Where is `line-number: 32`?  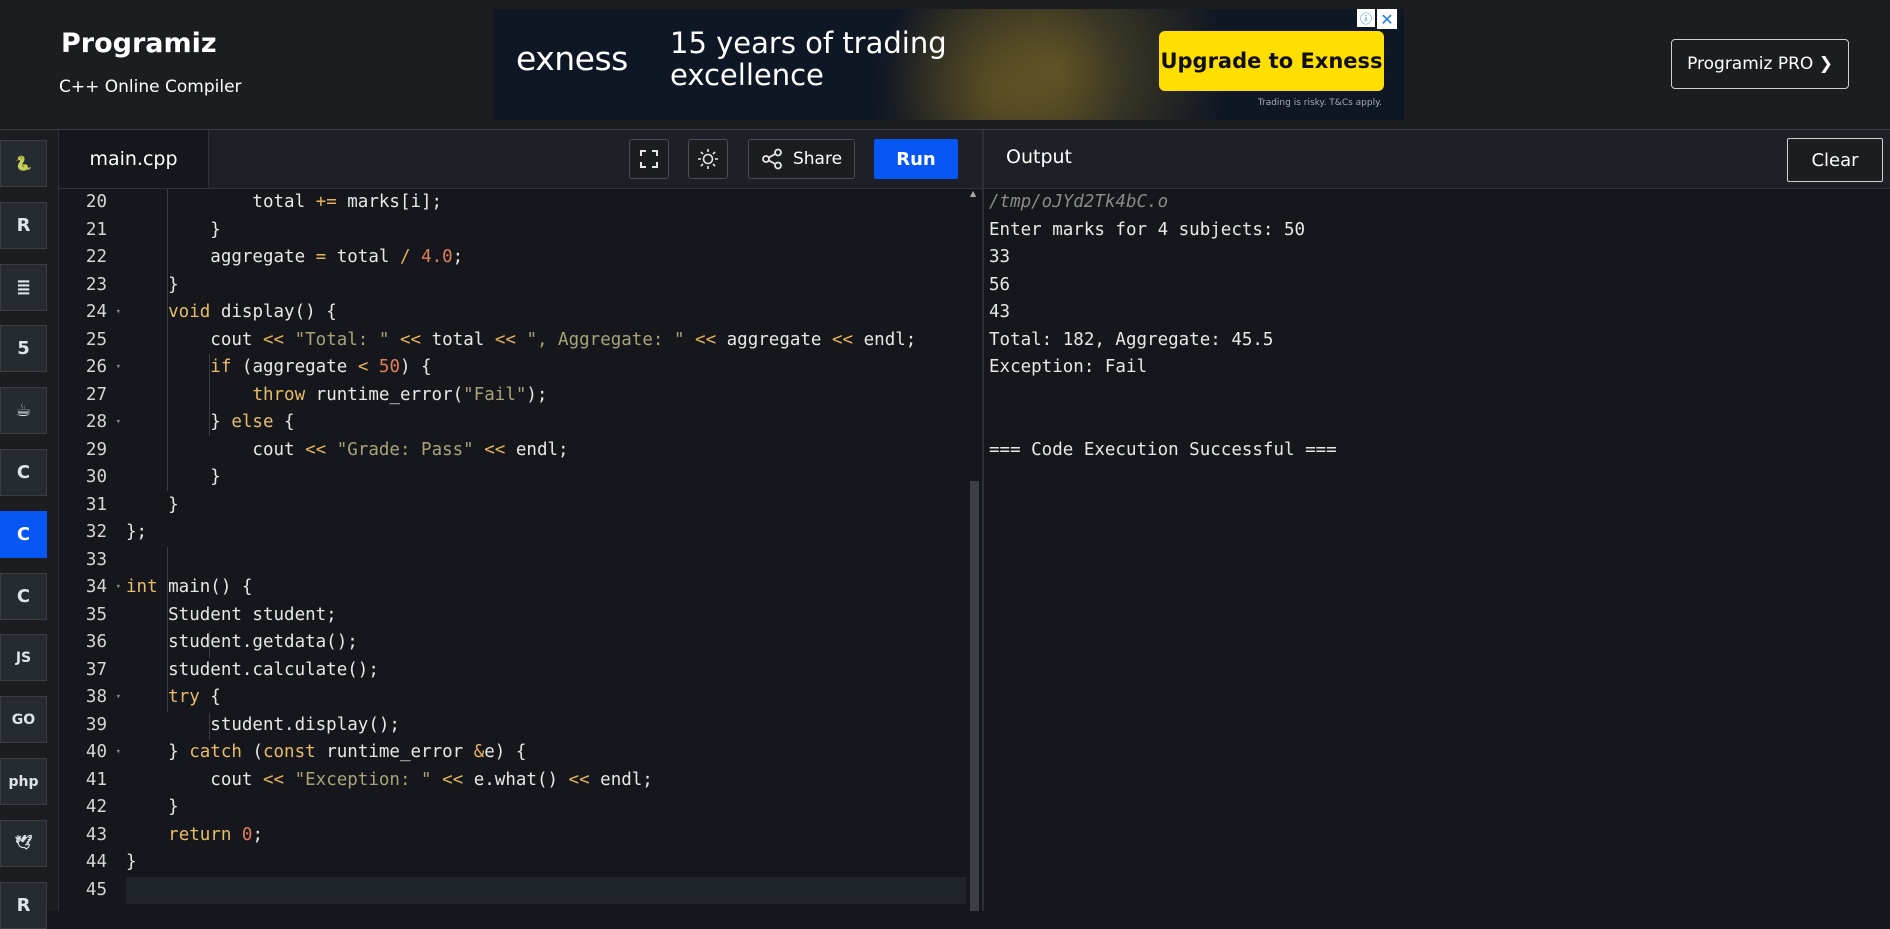 line-number: 32 is located at coordinates (96, 532).